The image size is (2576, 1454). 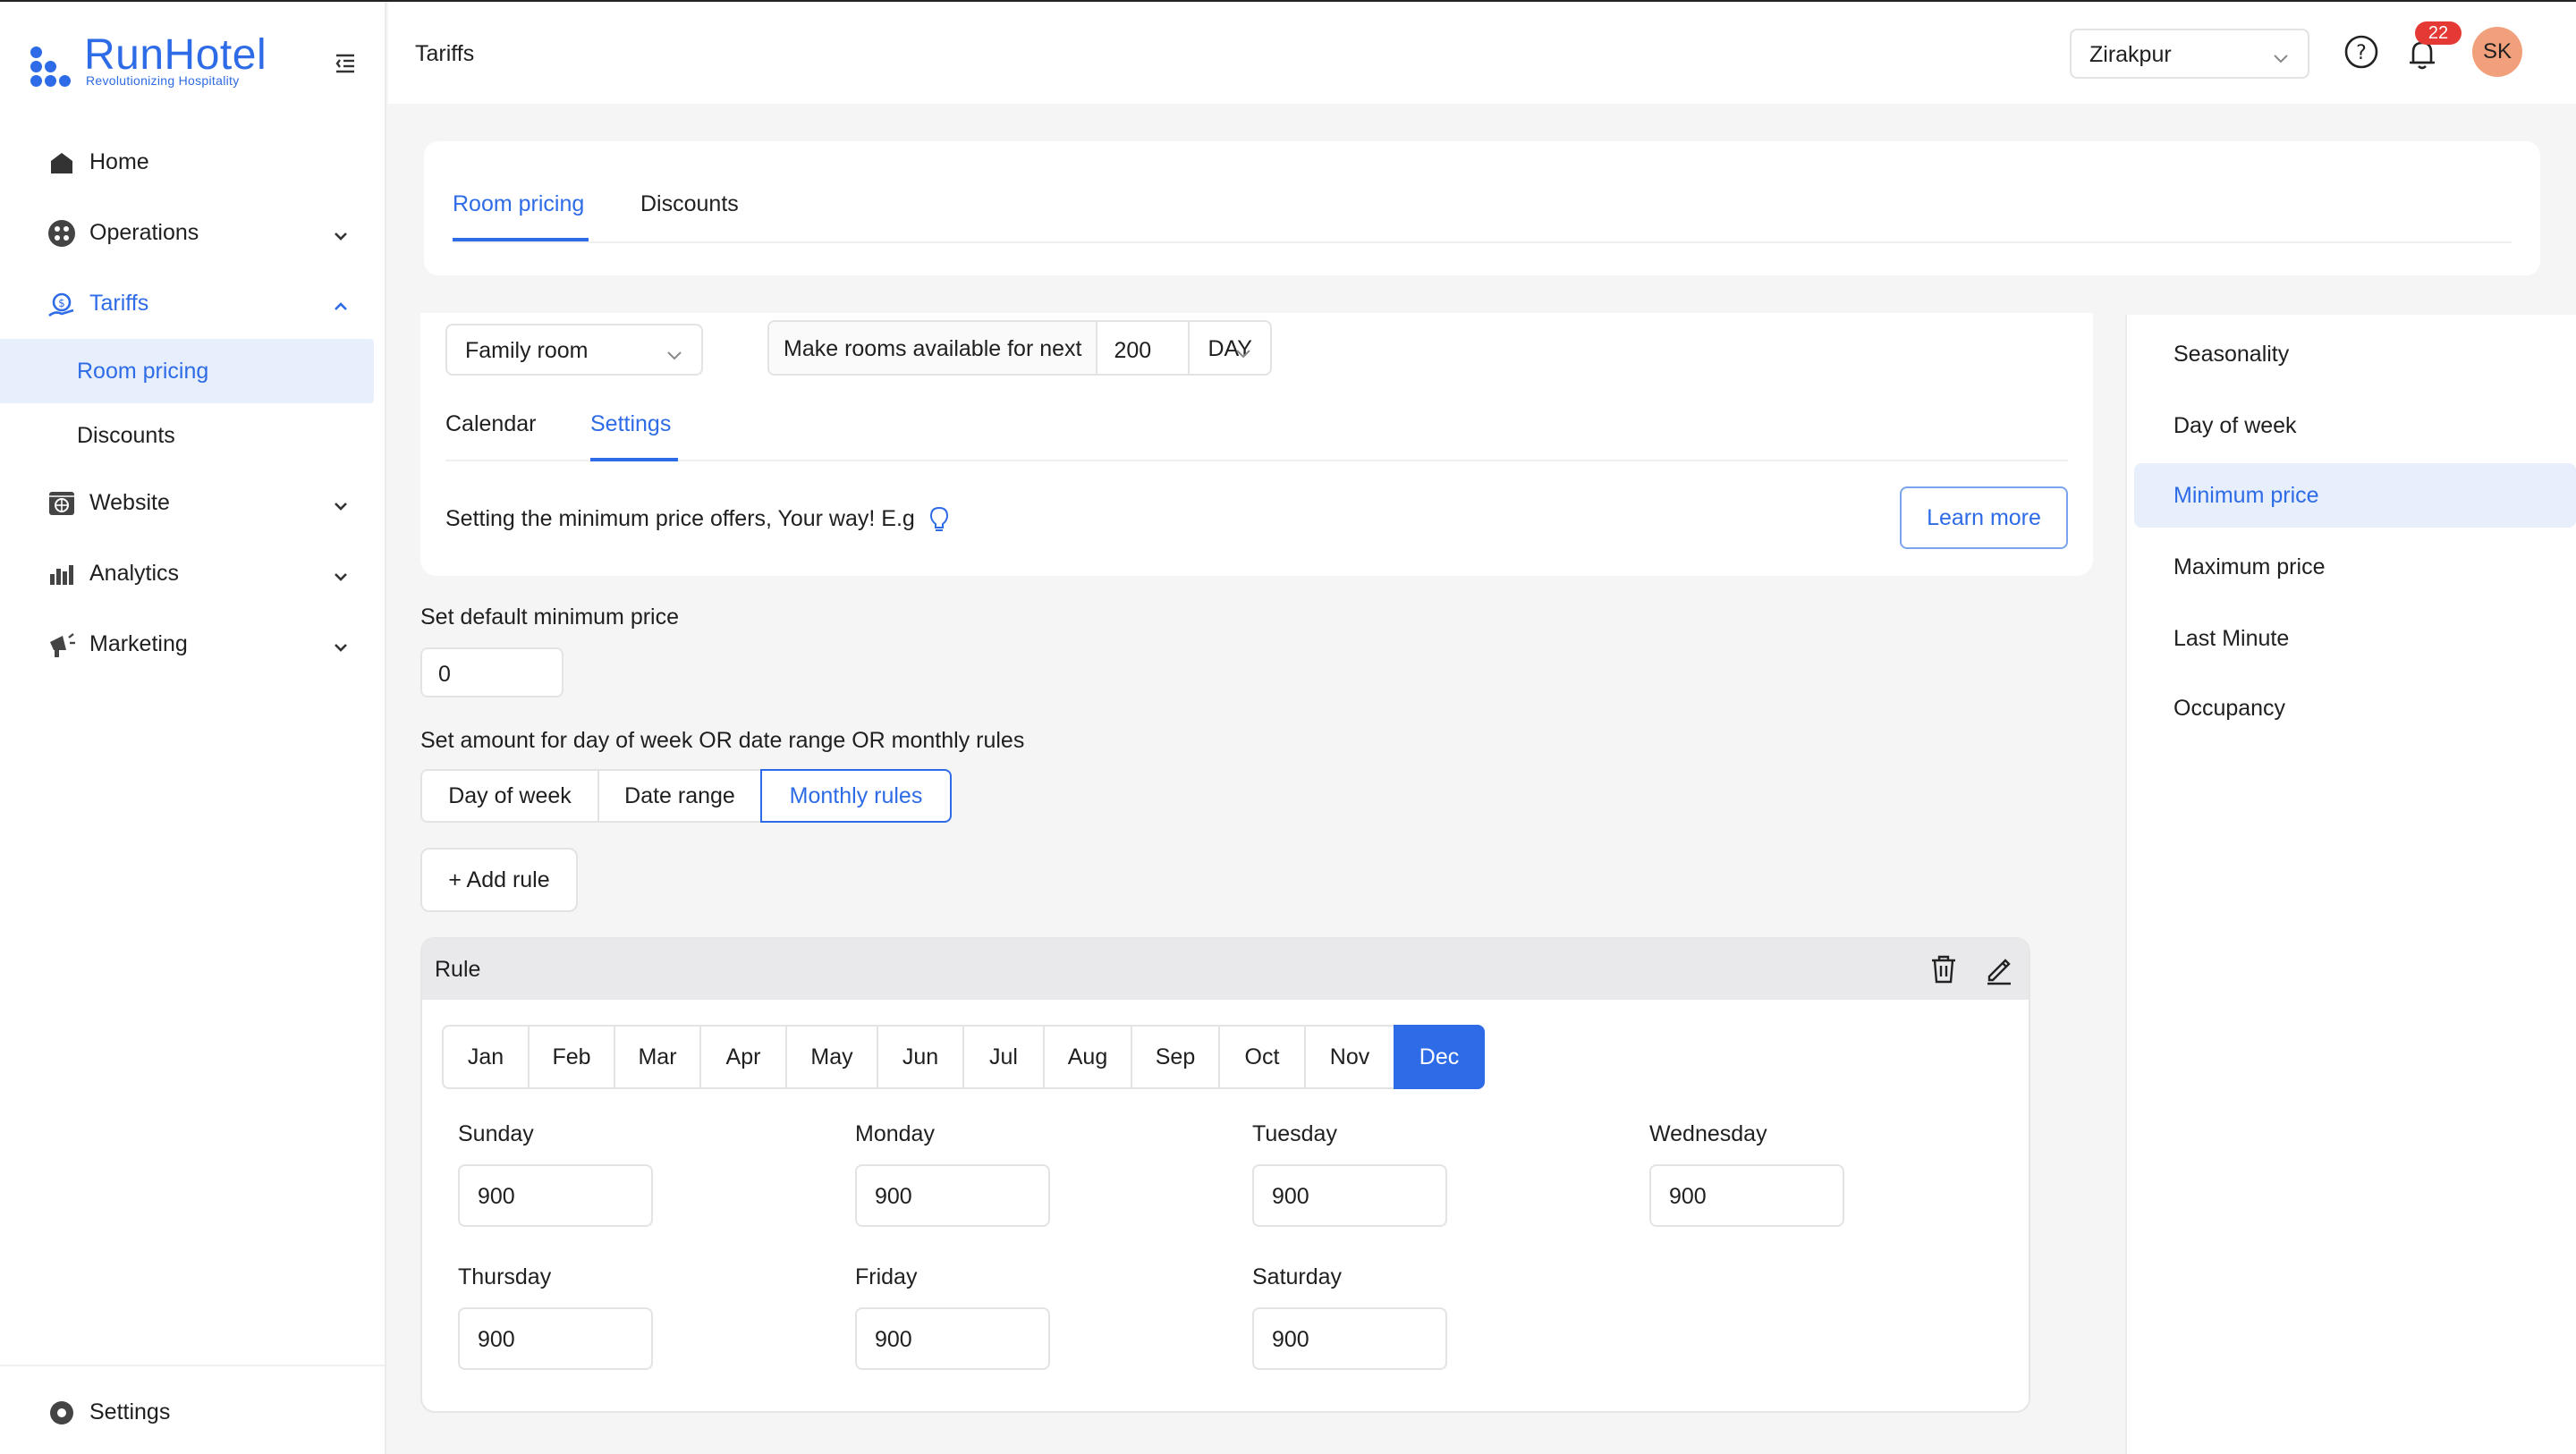 What do you see at coordinates (499, 880) in the screenshot?
I see `add-rule-button: + Add rule` at bounding box center [499, 880].